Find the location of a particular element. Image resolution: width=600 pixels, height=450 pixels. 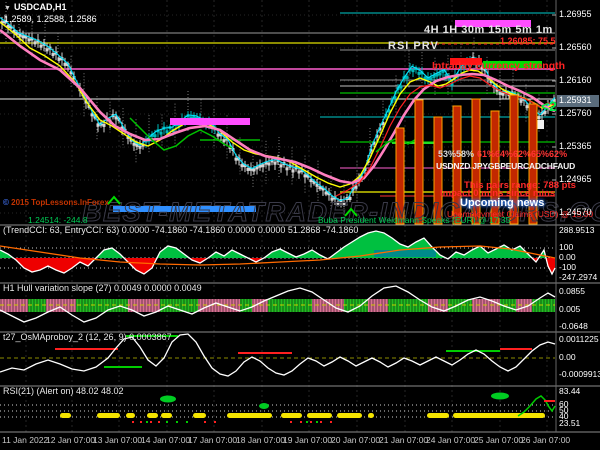

time-label: 21 Jan 07:00 is located at coordinates (404, 440).